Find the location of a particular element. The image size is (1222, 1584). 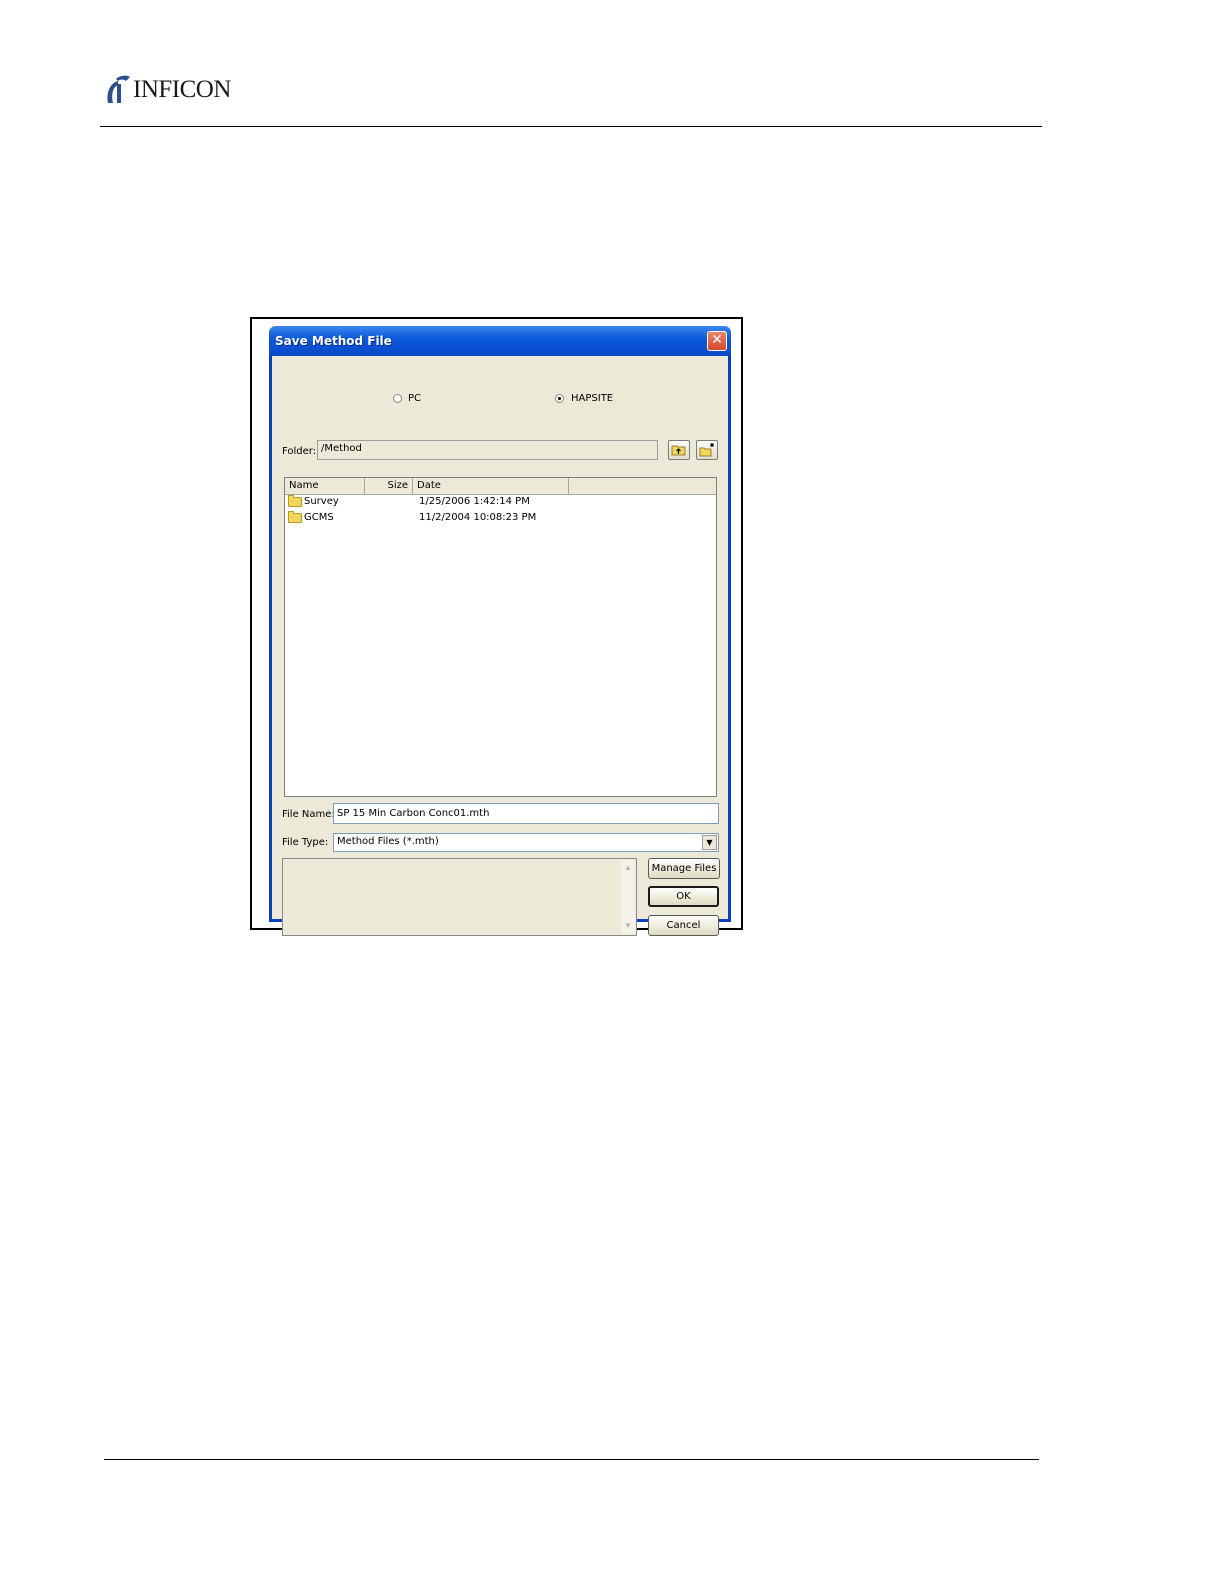

ok-button: OK is located at coordinates (683, 896).